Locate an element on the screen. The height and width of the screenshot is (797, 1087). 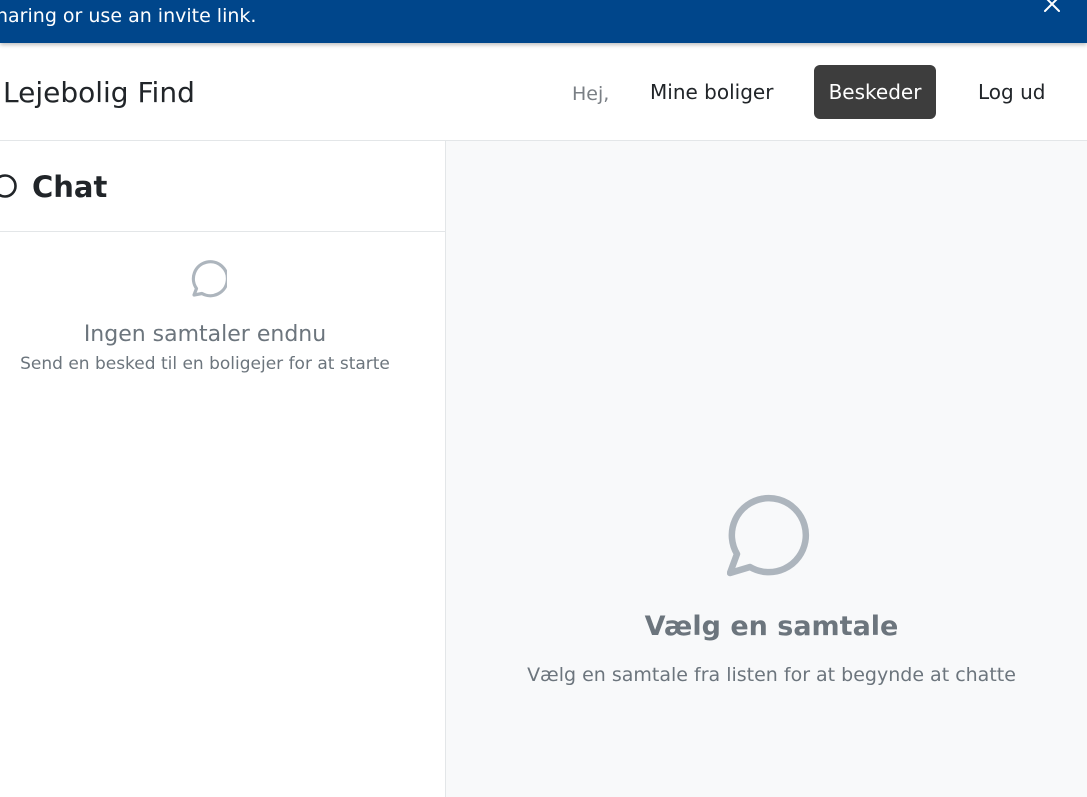
chat-header: Chat is located at coordinates (222, 186).